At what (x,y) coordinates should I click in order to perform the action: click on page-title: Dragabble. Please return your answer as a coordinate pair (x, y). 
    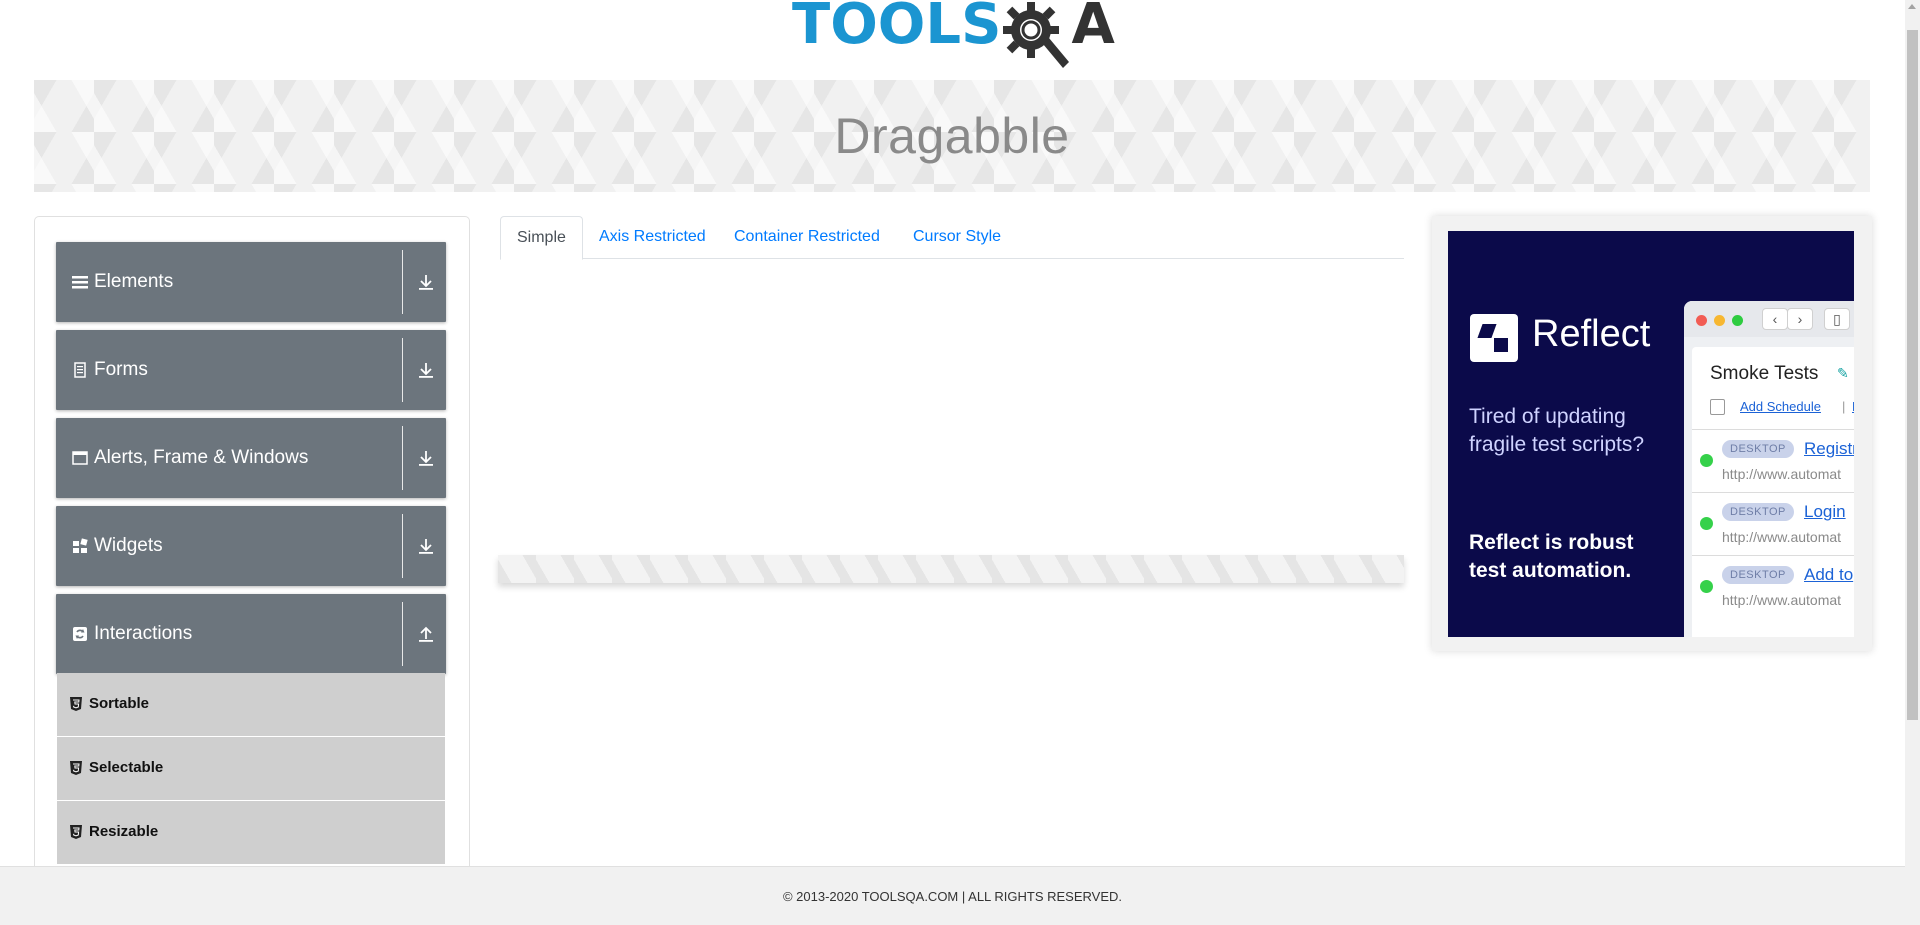
    Looking at the image, I should click on (952, 136).